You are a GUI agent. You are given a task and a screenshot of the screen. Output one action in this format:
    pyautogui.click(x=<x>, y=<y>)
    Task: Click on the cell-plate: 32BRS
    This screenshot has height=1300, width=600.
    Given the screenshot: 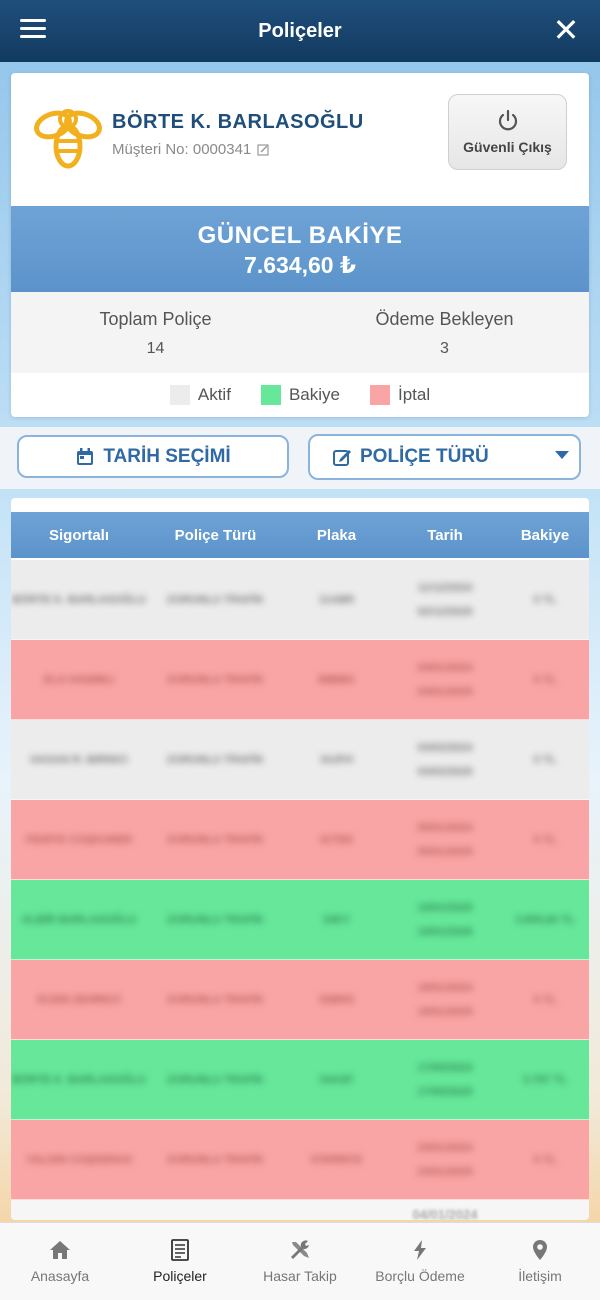 What is the action you would take?
    pyautogui.click(x=336, y=999)
    